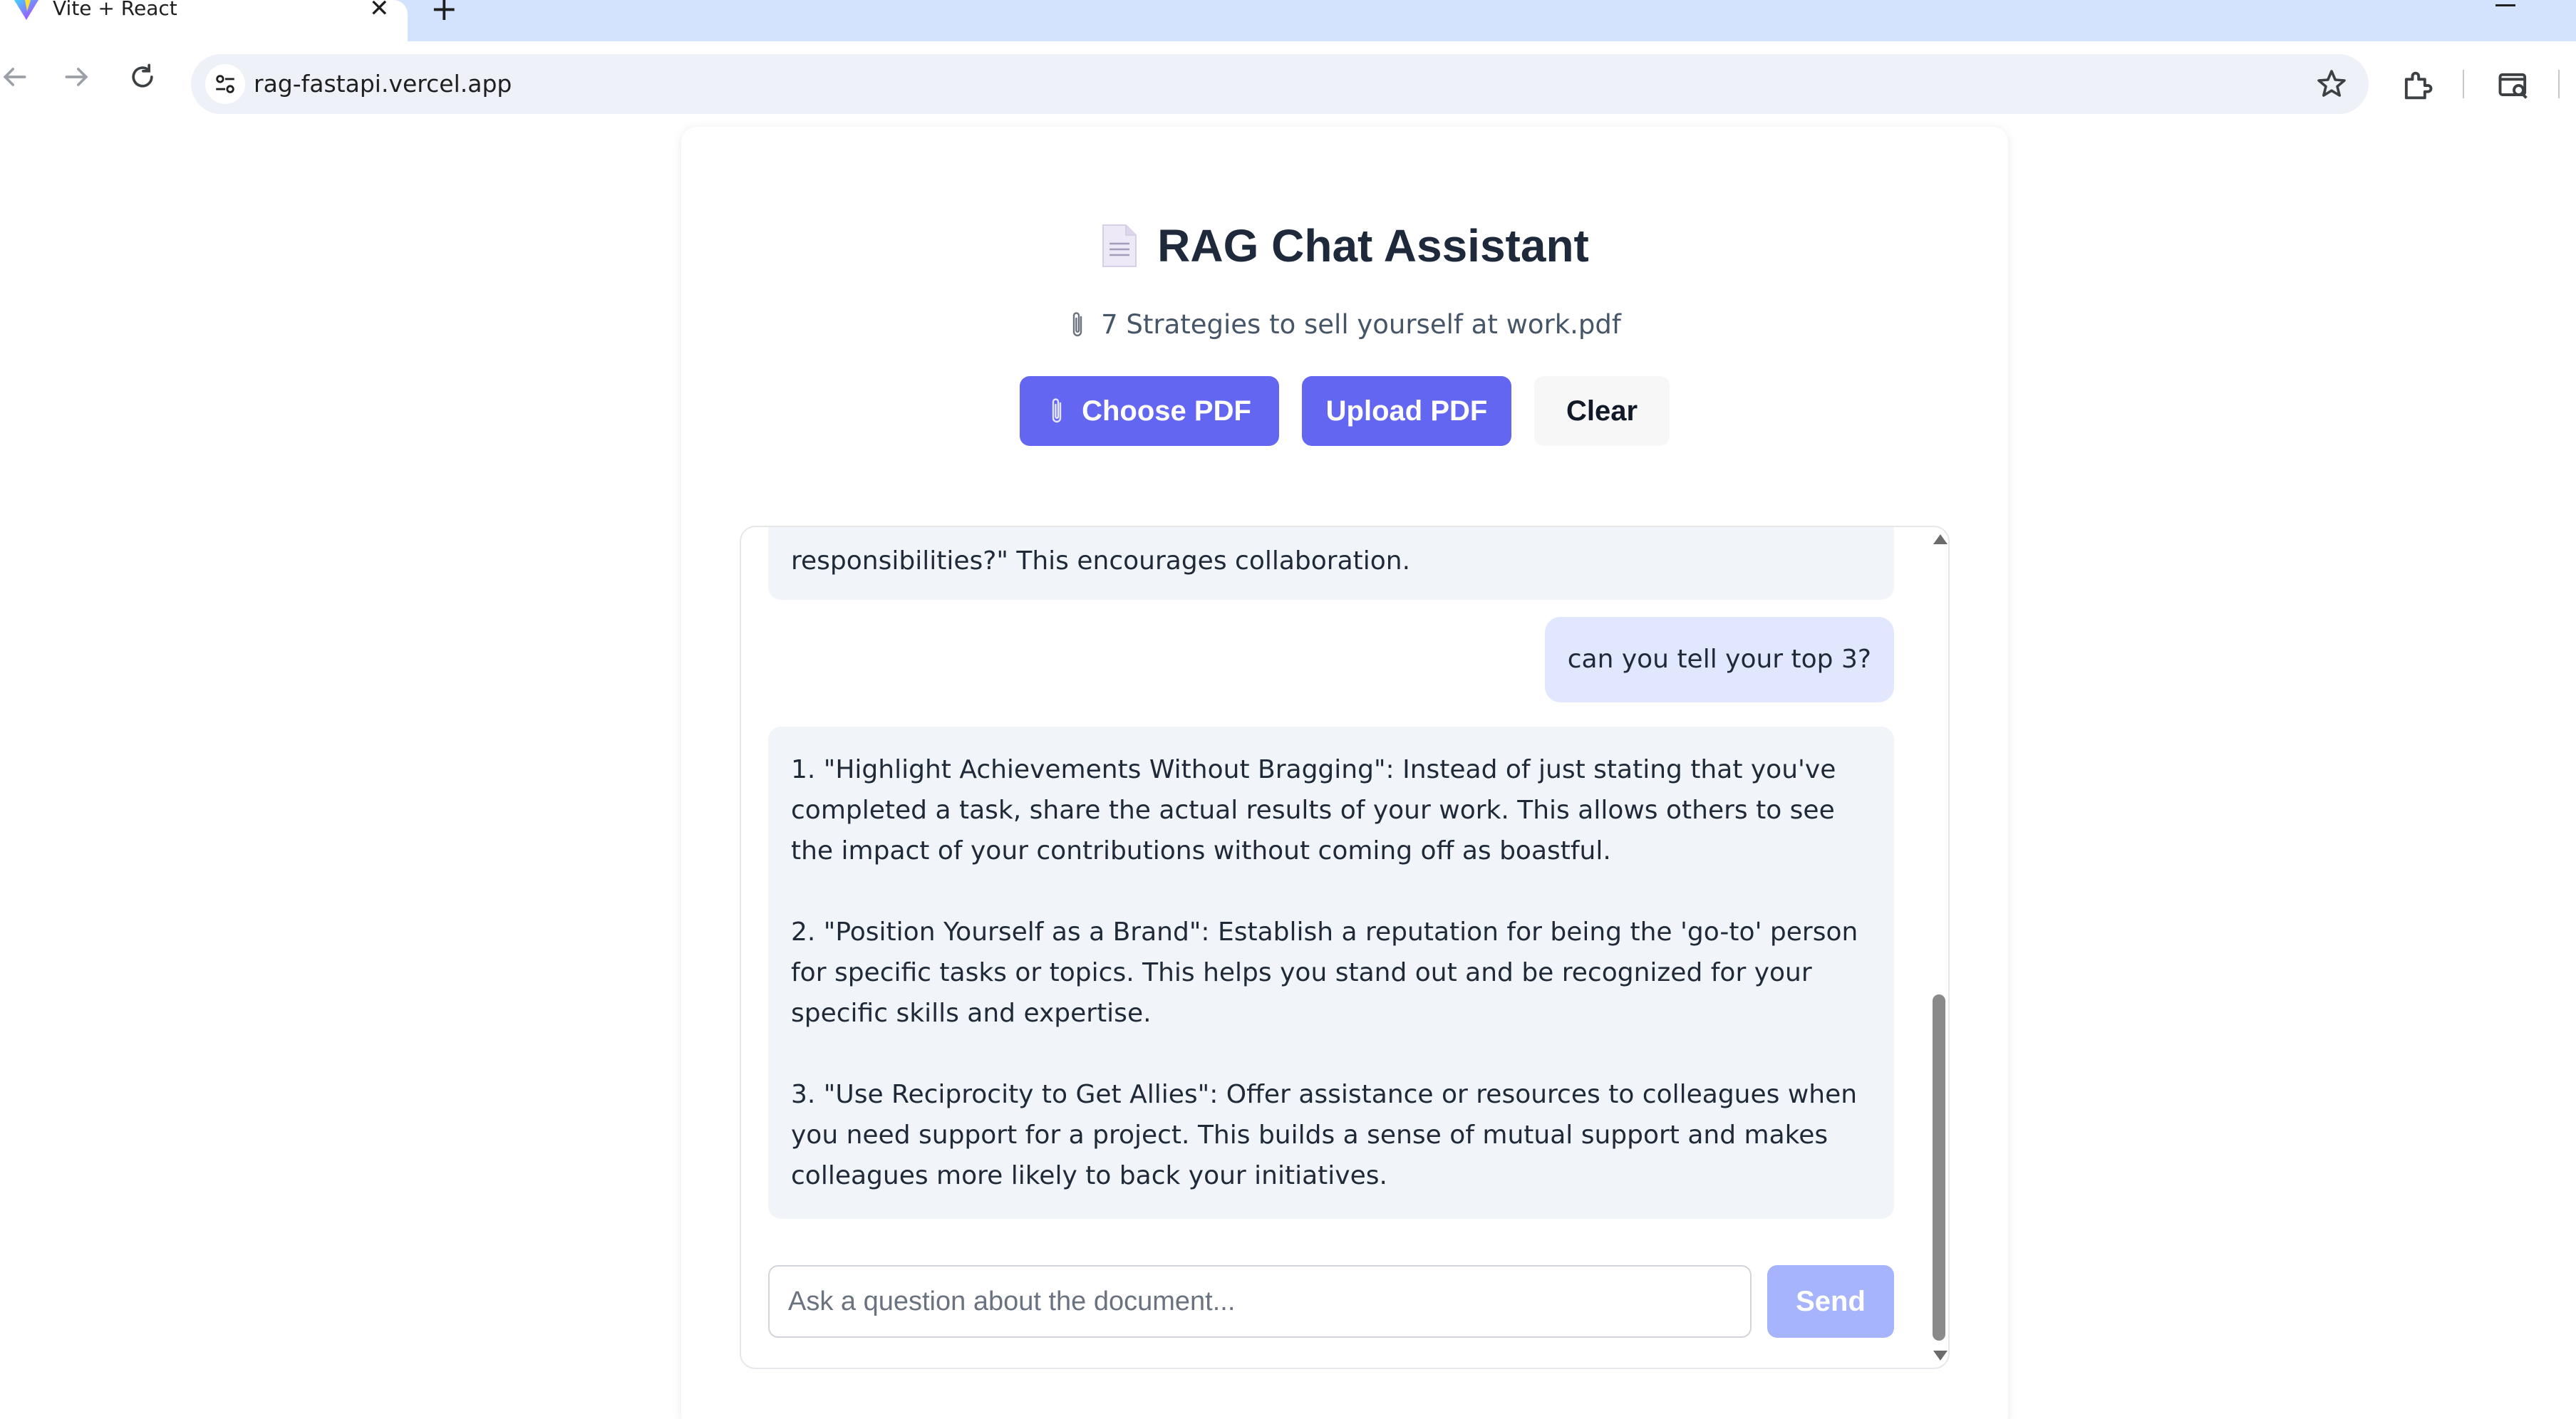 The width and height of the screenshot is (2576, 1419). Describe the element at coordinates (26, 10) in the screenshot. I see `vite-logo-icon` at that location.